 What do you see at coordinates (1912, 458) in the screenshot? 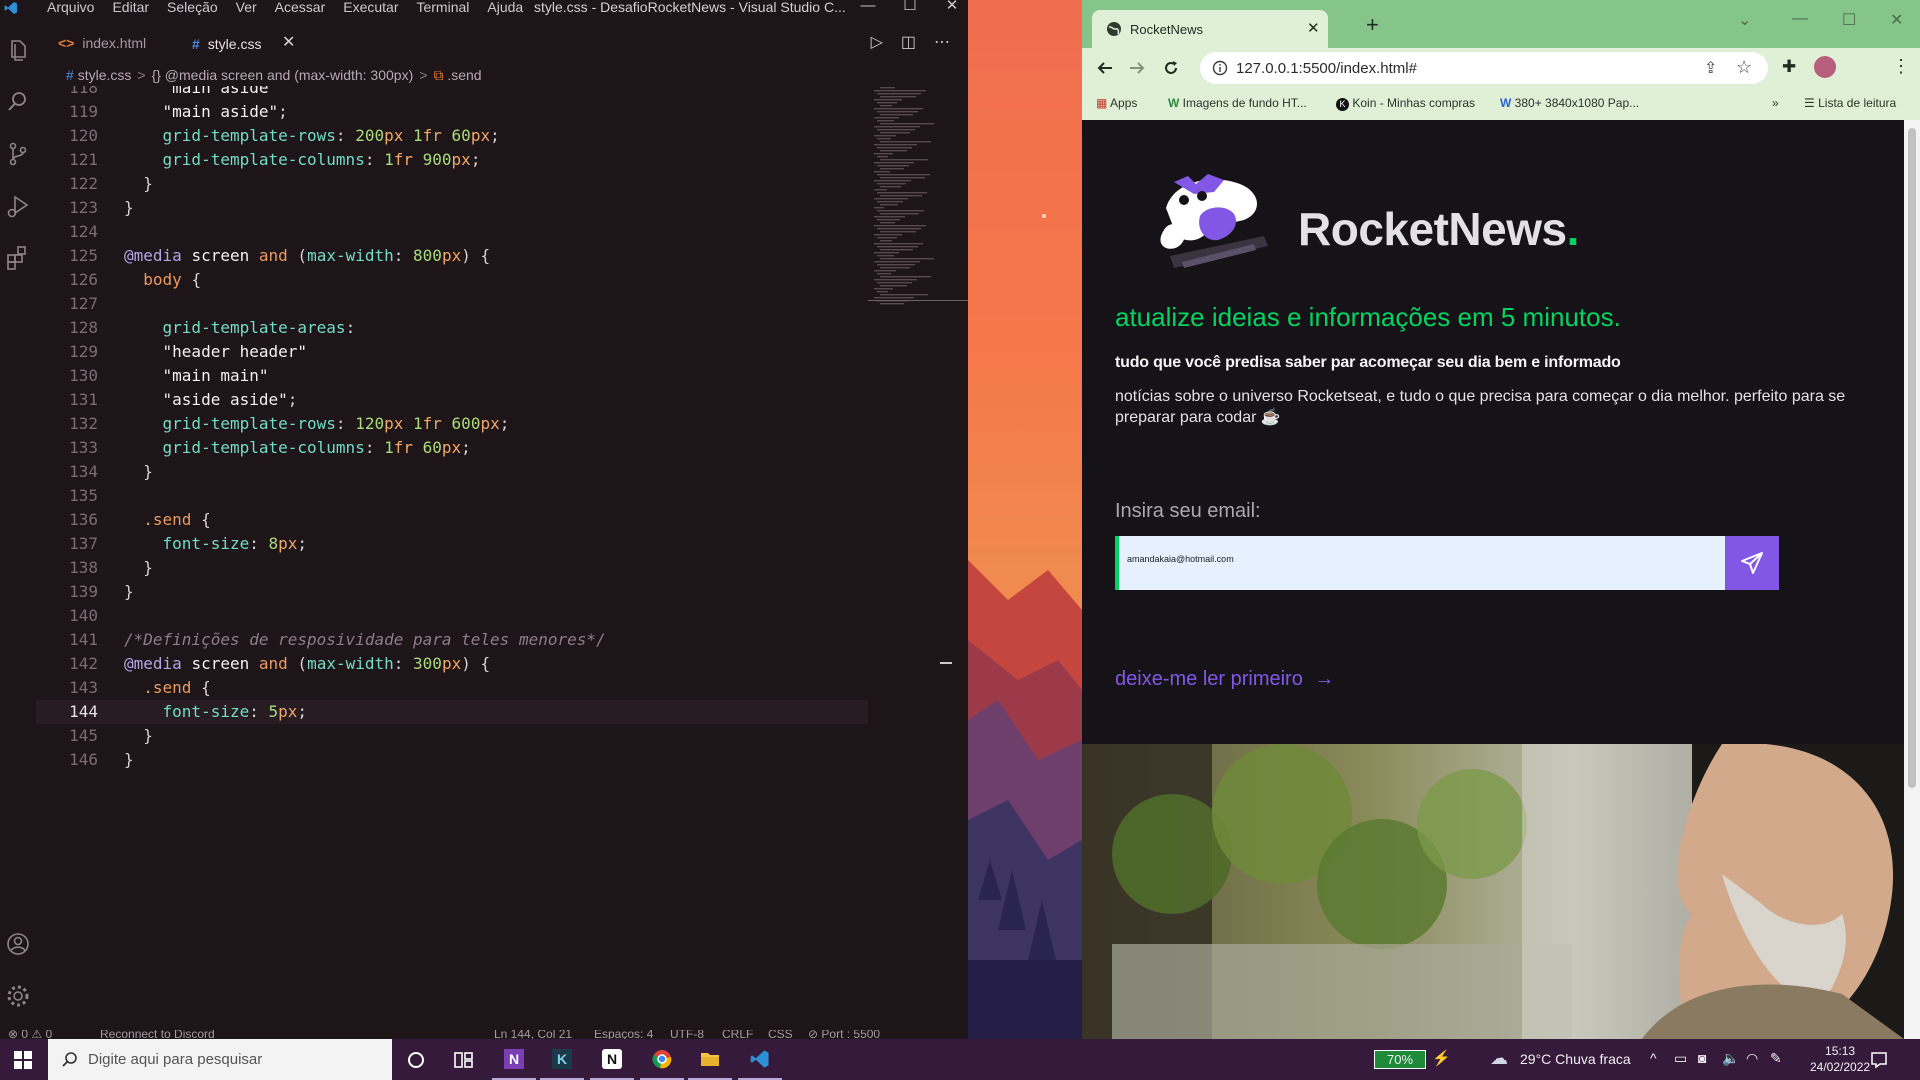
I see `scrollbar-thumb` at bounding box center [1912, 458].